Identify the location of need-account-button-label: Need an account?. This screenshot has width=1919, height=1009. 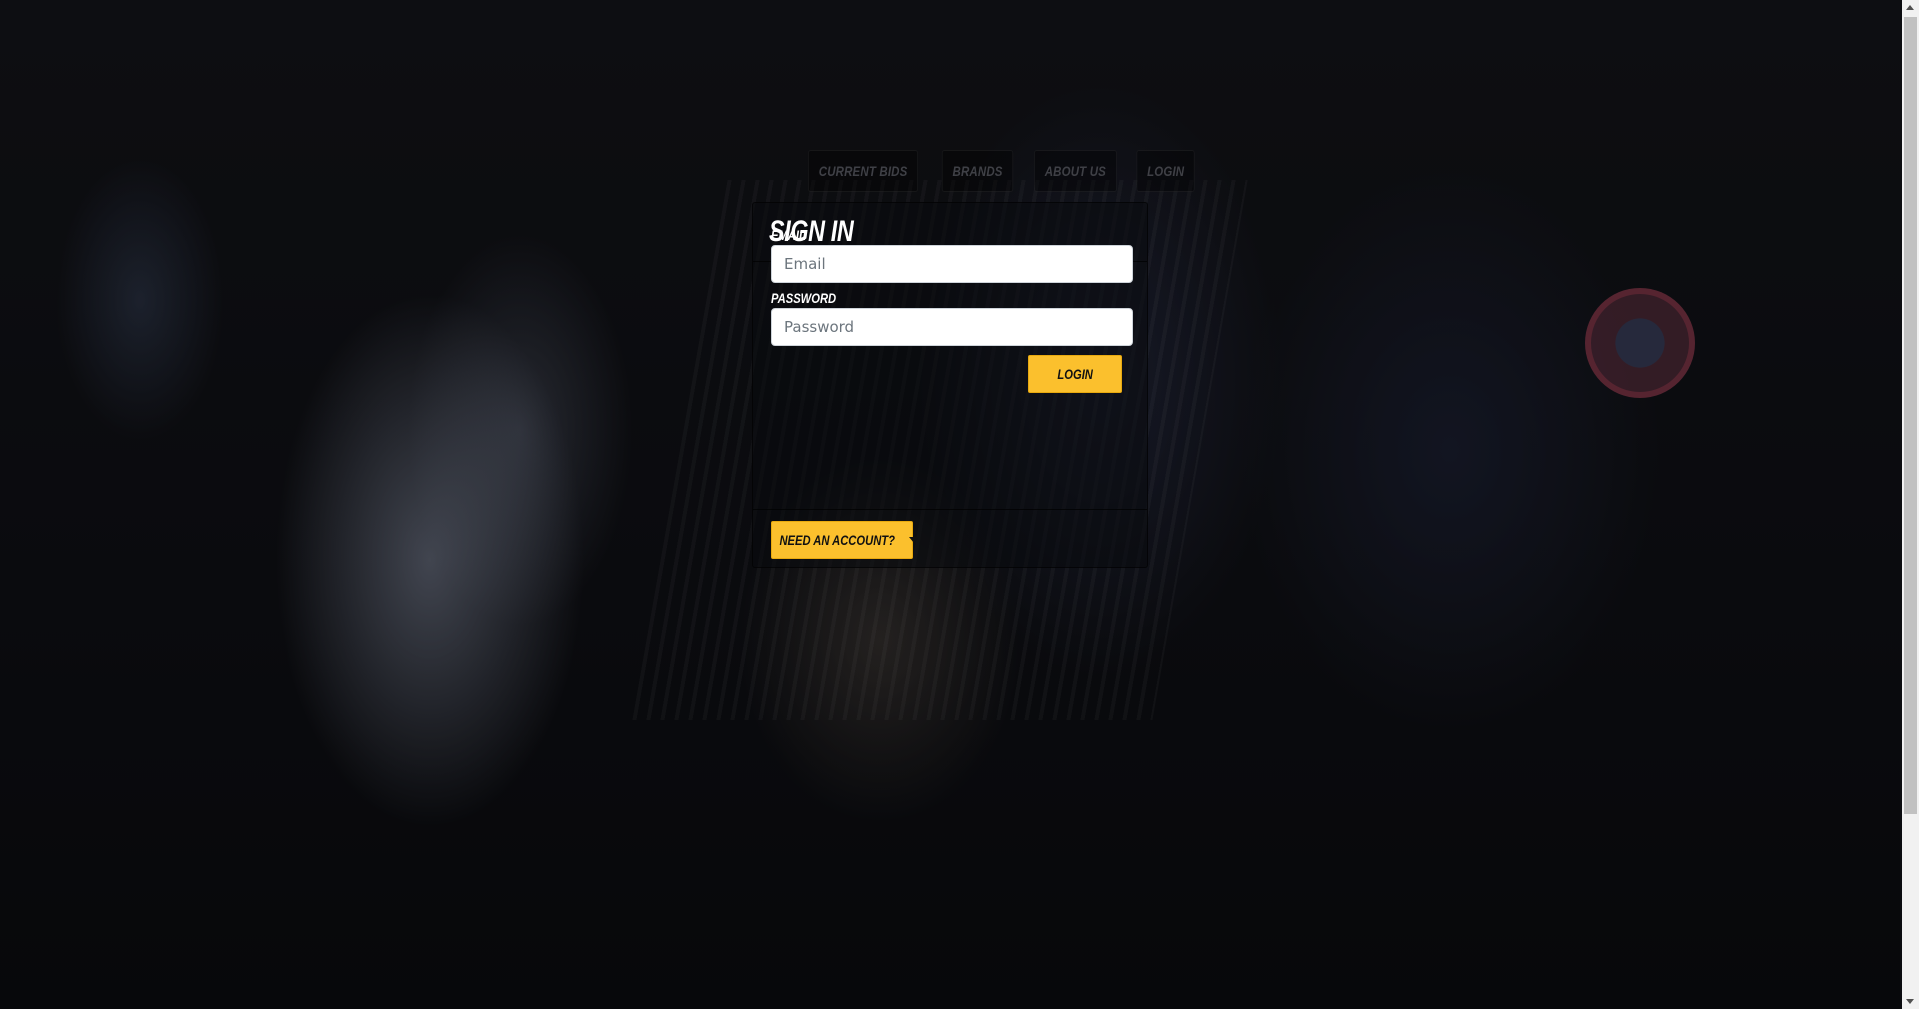
(837, 540).